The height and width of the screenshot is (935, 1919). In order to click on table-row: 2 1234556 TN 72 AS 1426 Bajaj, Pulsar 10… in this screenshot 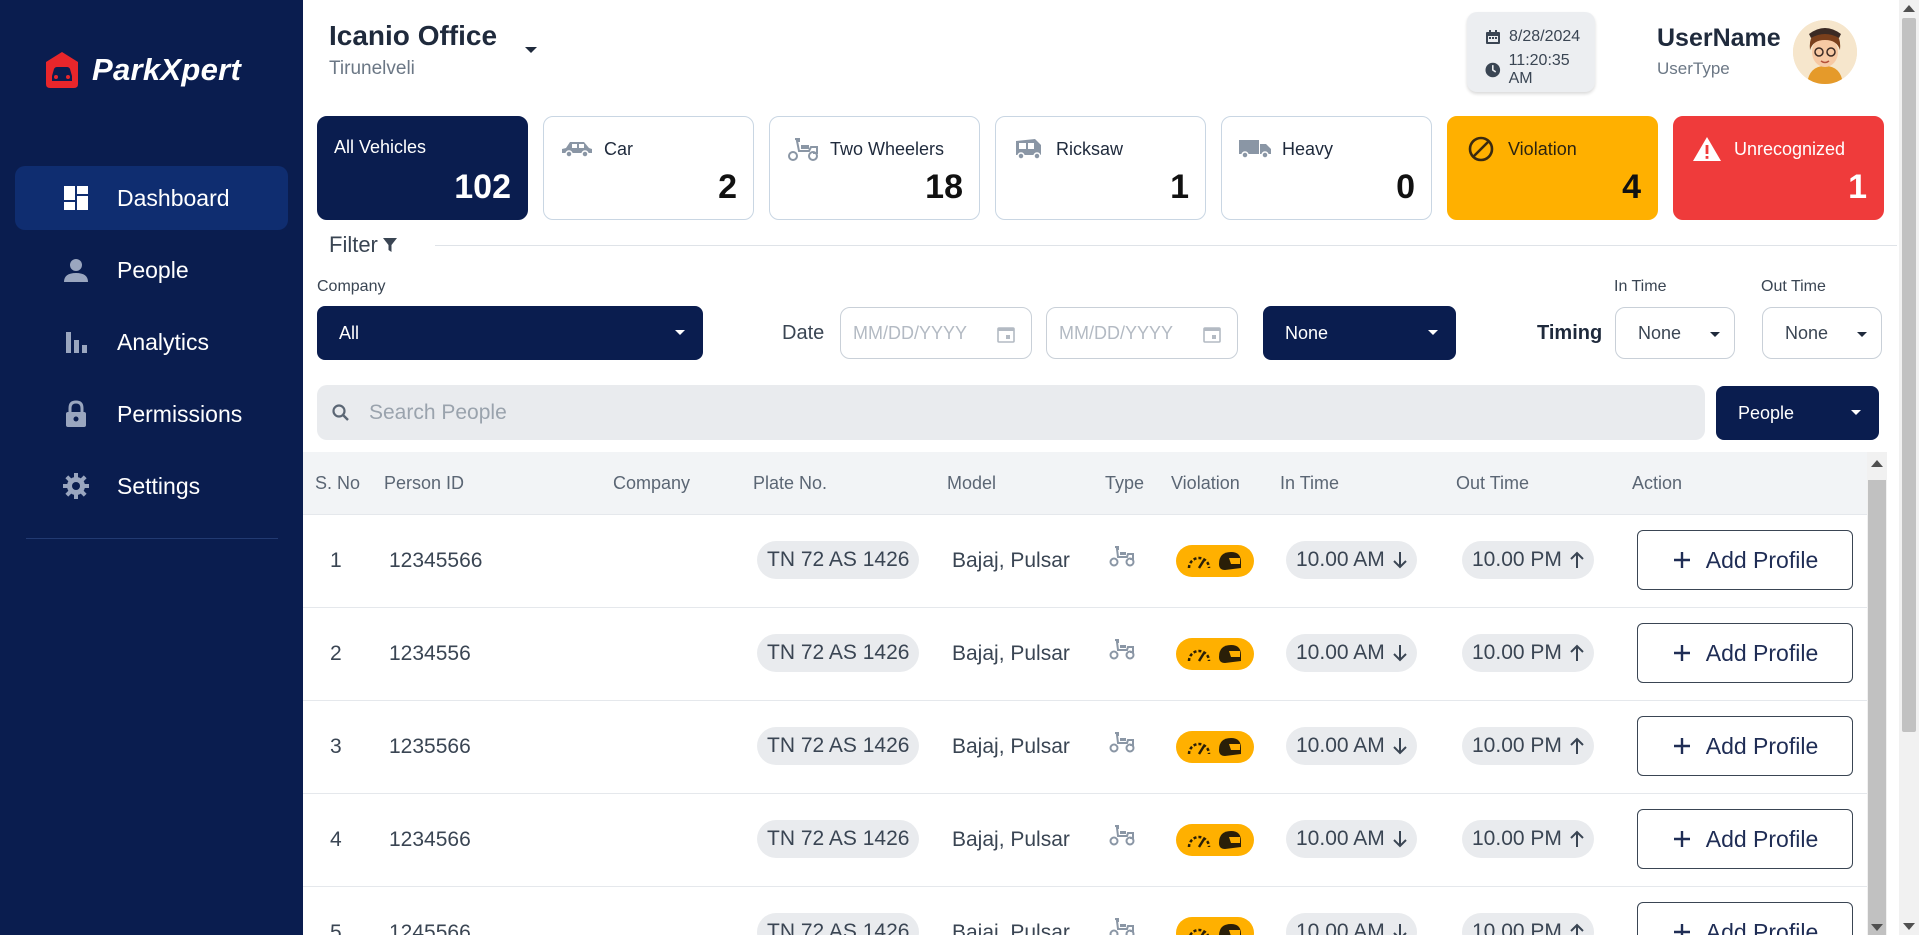, I will do `click(1085, 654)`.